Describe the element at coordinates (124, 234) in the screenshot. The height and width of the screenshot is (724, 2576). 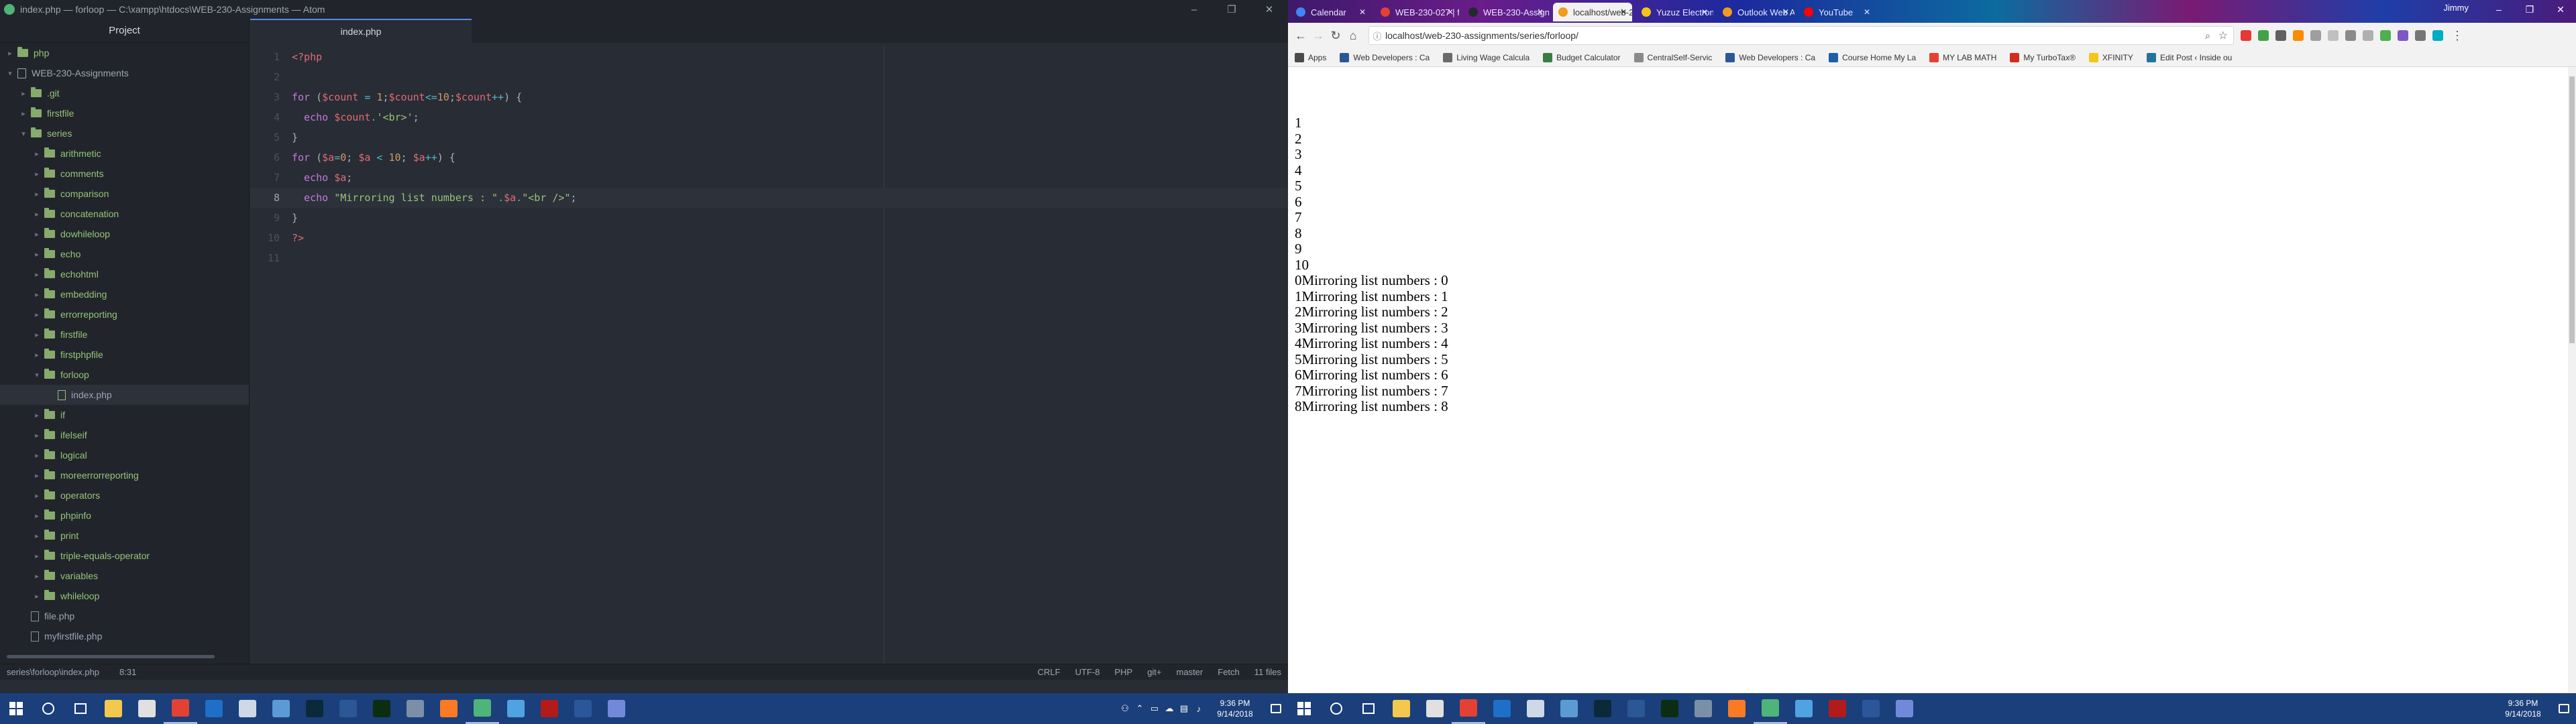
I see `tree-item: ▸ dowhileloop` at that location.